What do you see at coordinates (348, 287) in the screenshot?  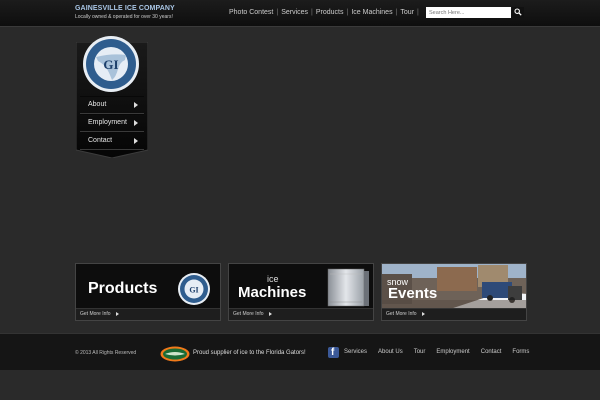 I see `ice-machine-image` at bounding box center [348, 287].